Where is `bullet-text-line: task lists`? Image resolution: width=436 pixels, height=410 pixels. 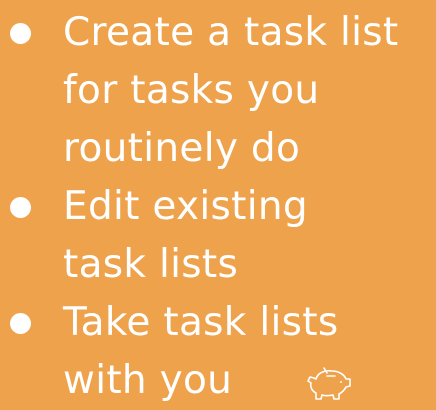
bullet-text-line: task lists is located at coordinates (151, 264).